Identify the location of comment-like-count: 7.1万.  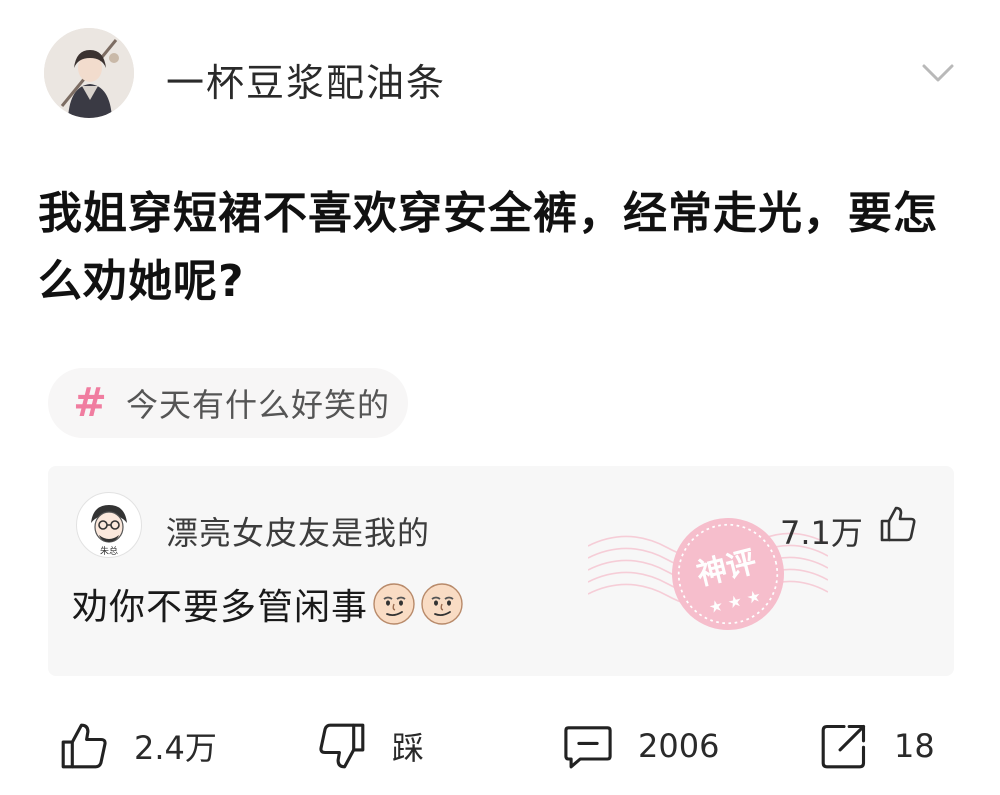
(821, 533).